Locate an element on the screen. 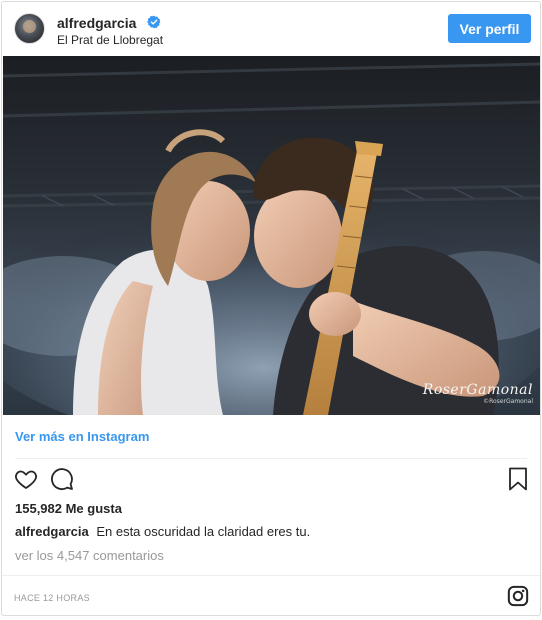  heart-icon is located at coordinates (26, 479).